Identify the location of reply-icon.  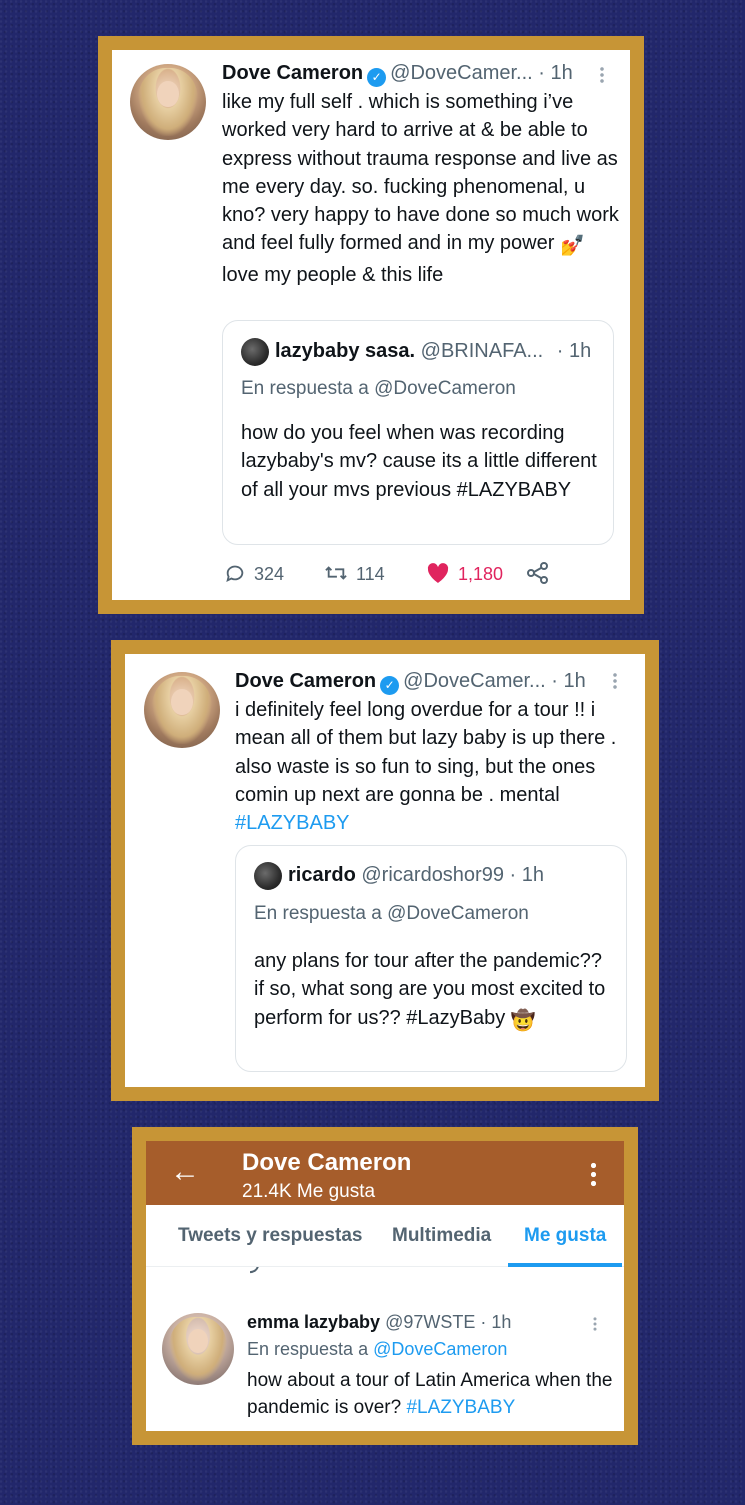
(235, 574).